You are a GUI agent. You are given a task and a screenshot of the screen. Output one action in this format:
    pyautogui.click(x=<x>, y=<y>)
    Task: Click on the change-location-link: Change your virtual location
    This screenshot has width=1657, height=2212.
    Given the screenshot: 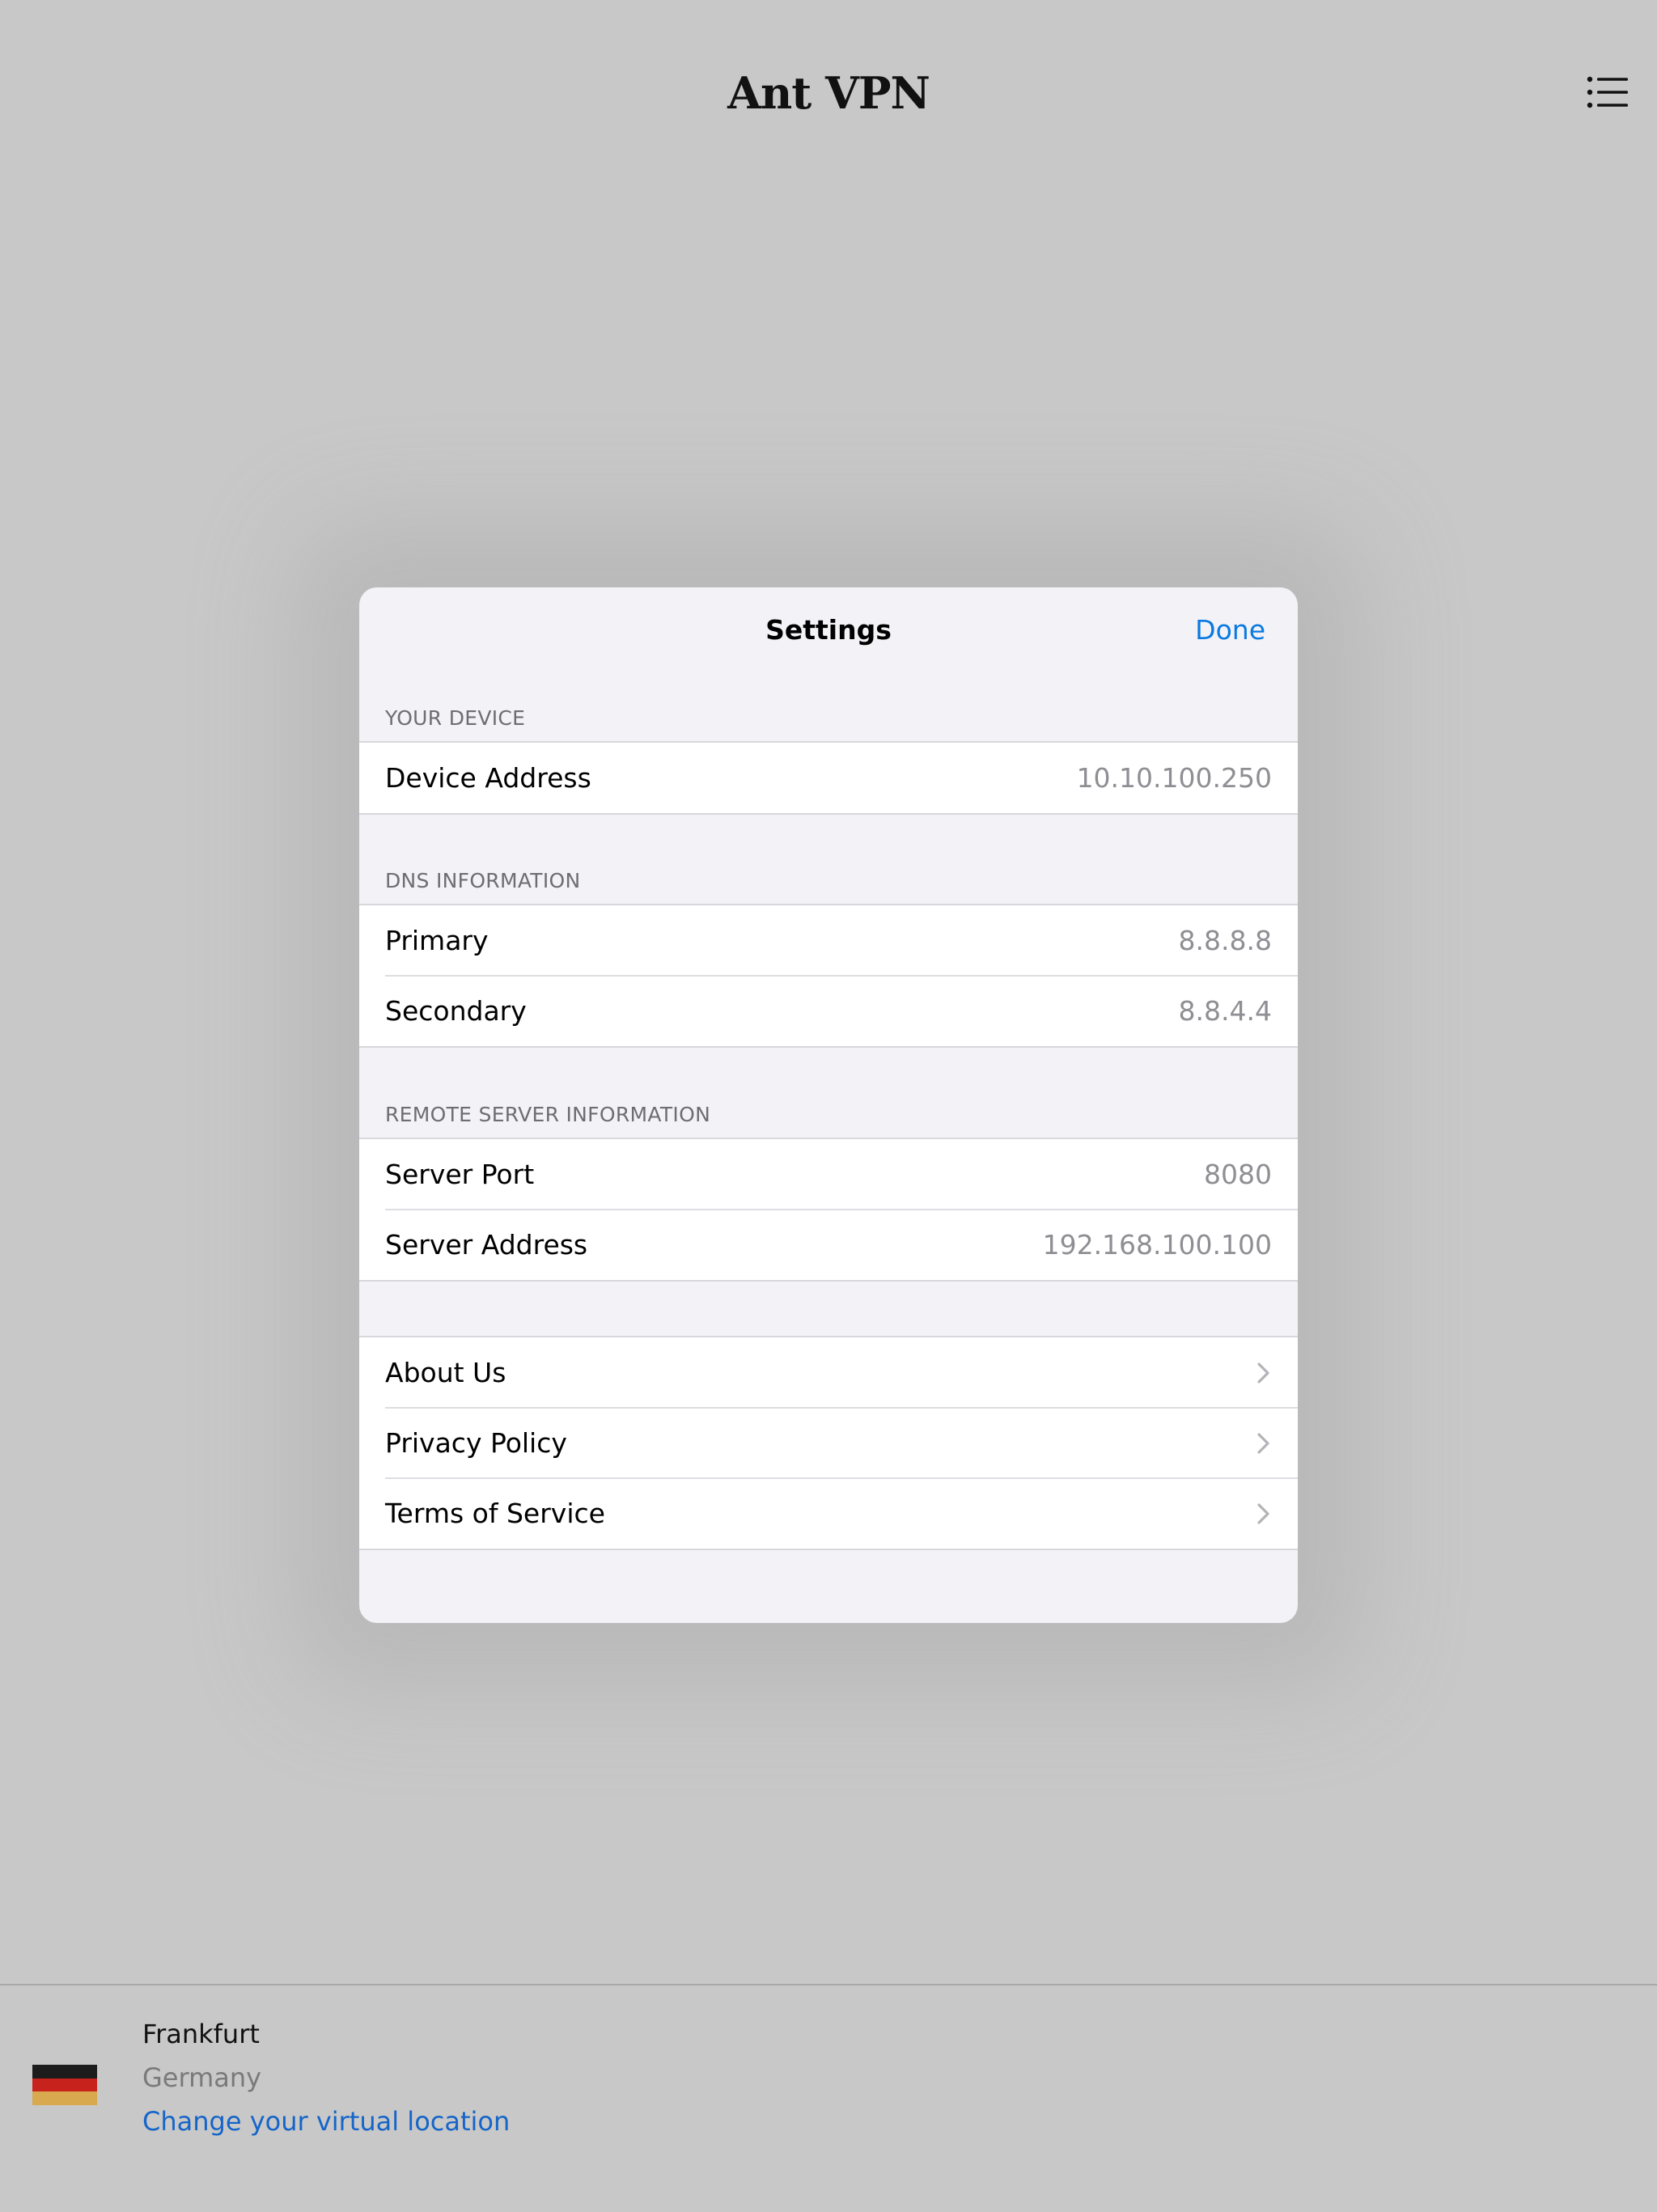 What is the action you would take?
    pyautogui.click(x=326, y=2121)
    